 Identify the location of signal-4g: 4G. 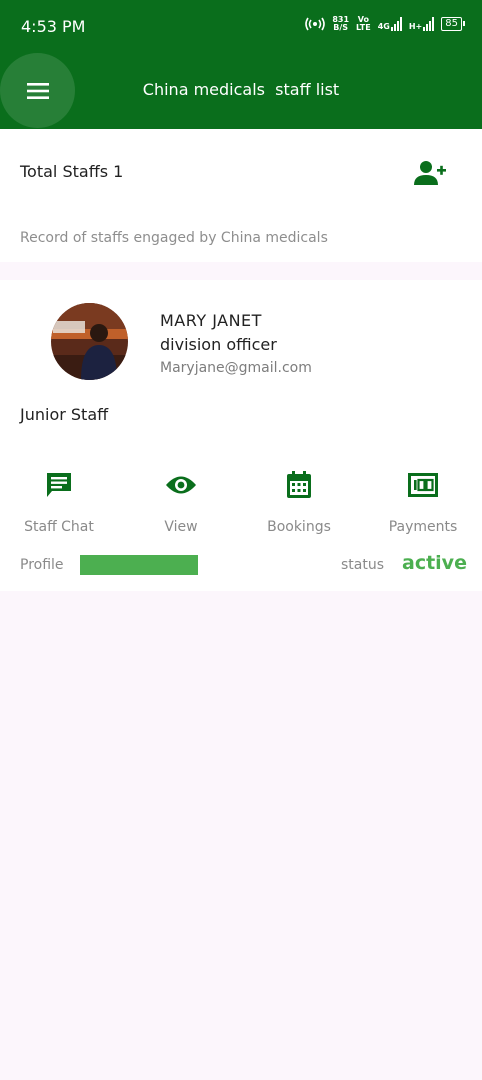
(390, 24).